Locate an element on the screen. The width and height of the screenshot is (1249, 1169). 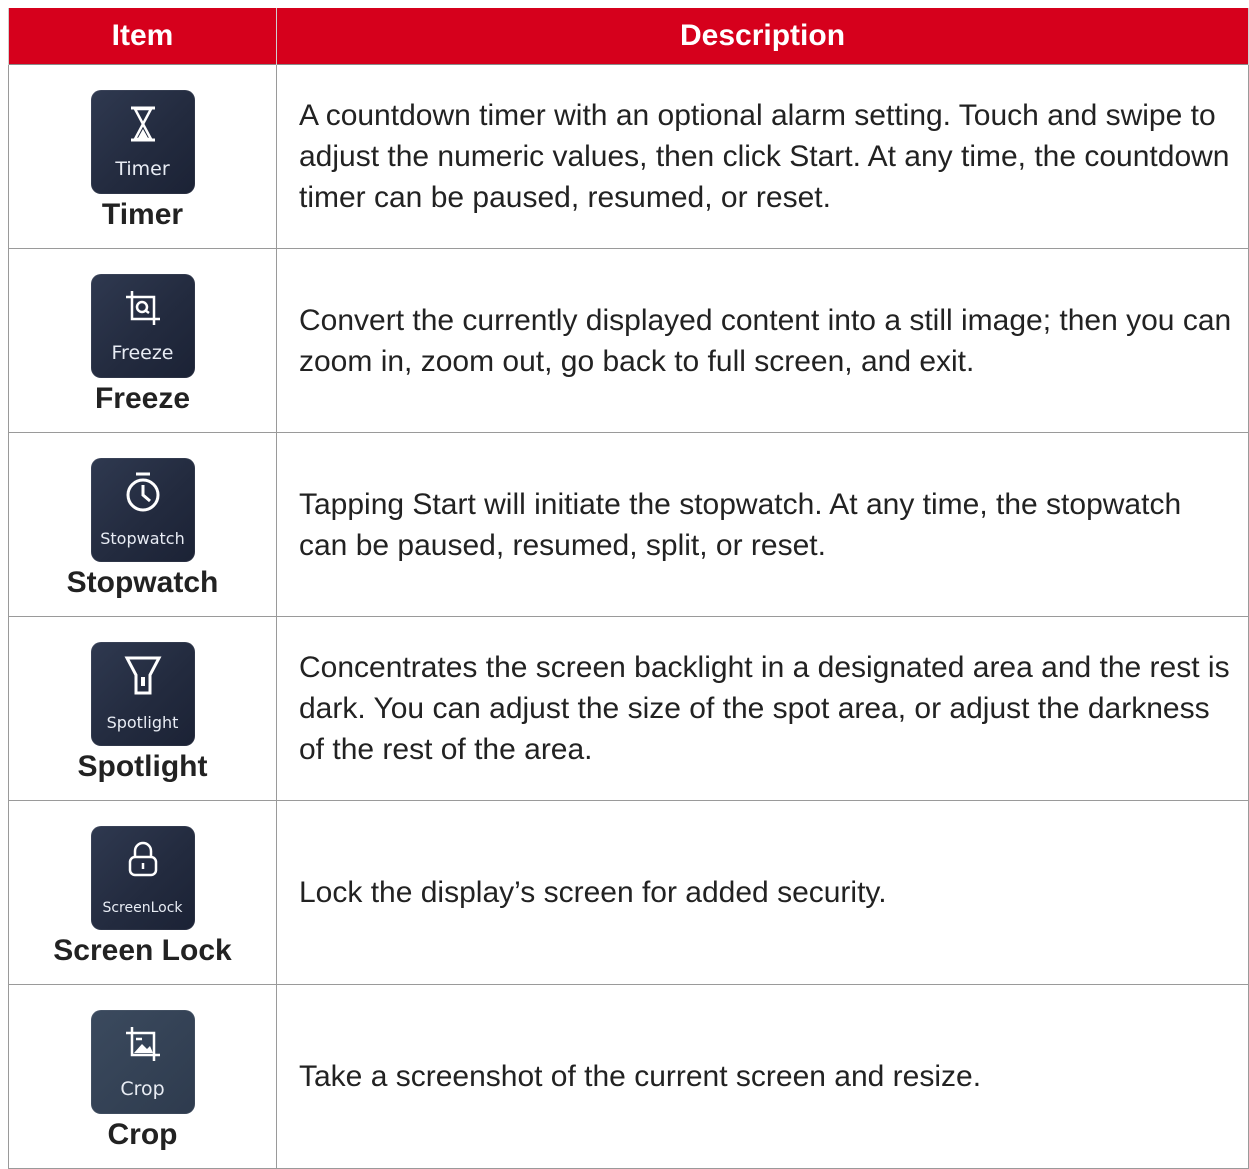
item-cell: ScreenLock Screen Lock is located at coordinates (142, 892).